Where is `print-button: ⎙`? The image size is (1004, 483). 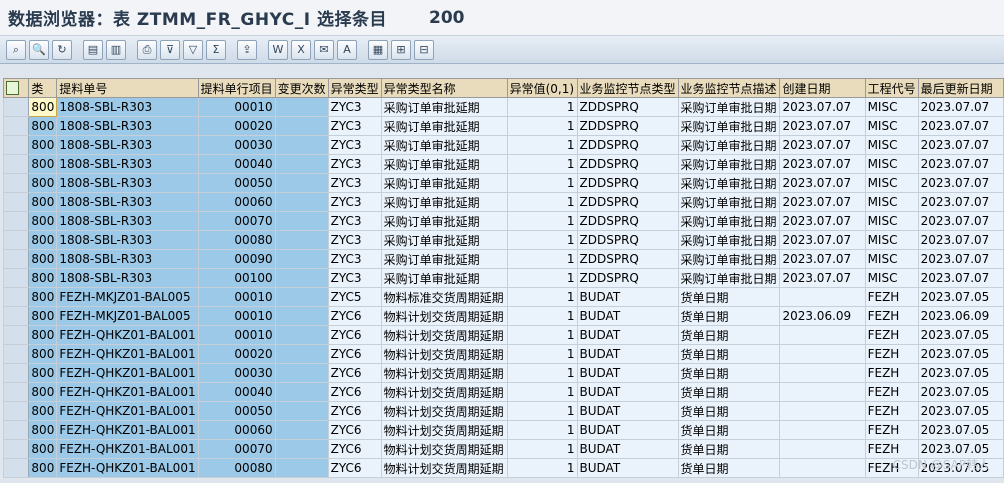 print-button: ⎙ is located at coordinates (147, 49).